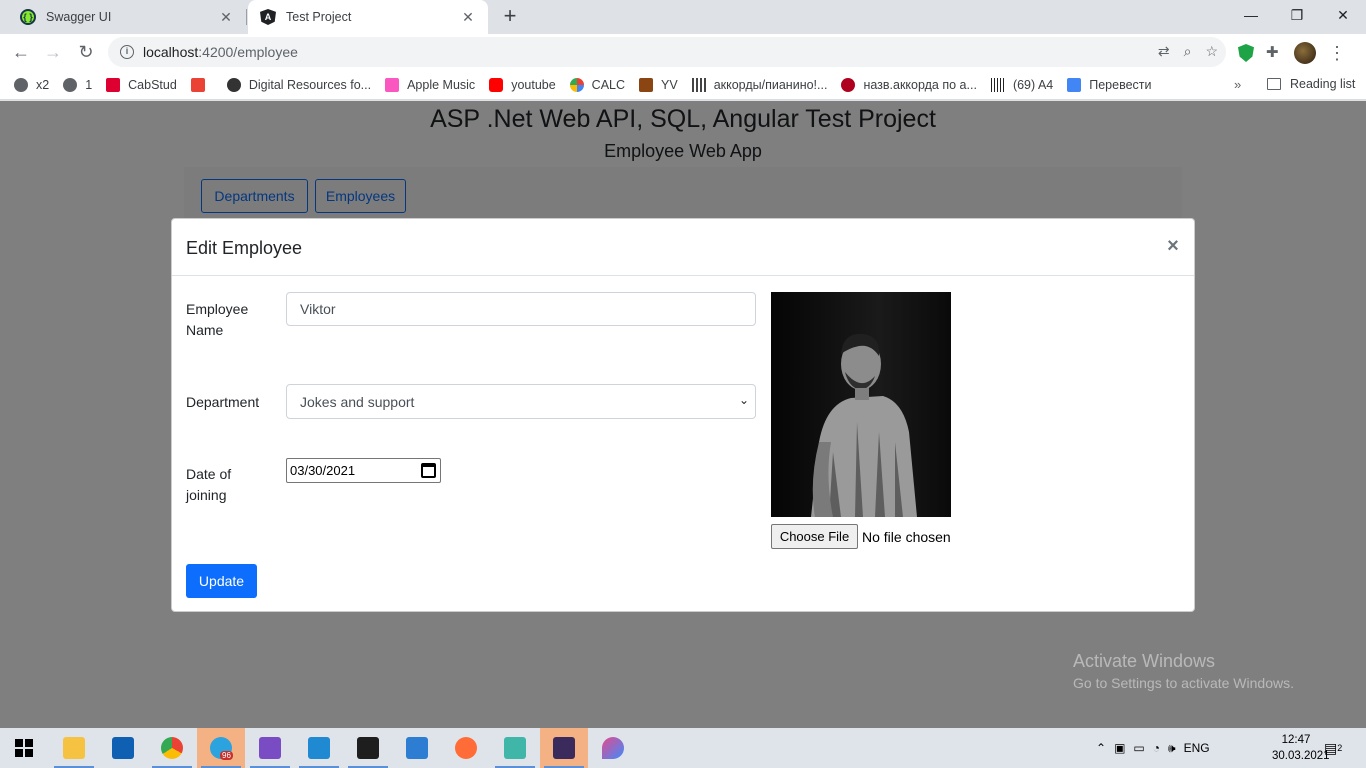 The image size is (1366, 768). What do you see at coordinates (1337, 53) in the screenshot?
I see `kebab-menu-icon: ⋮` at bounding box center [1337, 53].